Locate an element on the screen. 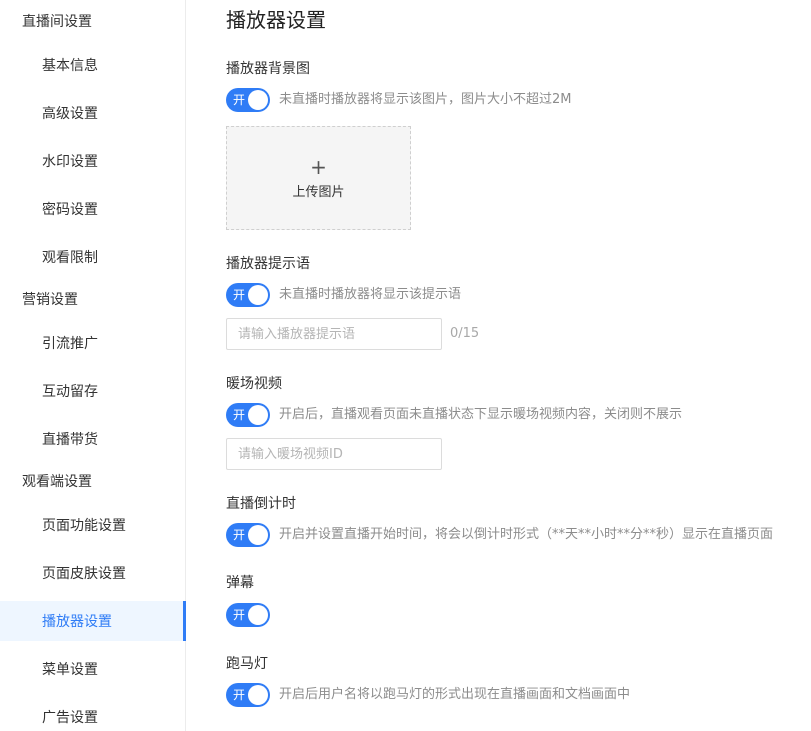 The width and height of the screenshot is (811, 731). warmup-video-id-input is located at coordinates (334, 454).